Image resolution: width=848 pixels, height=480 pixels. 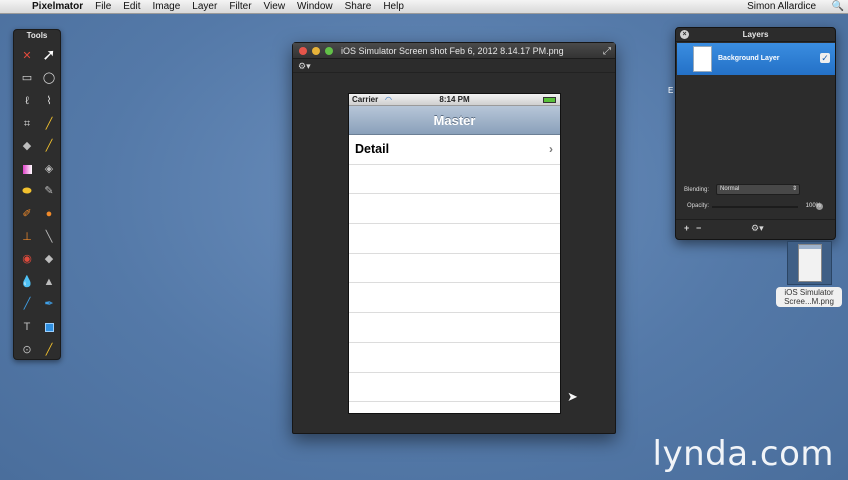 What do you see at coordinates (684, 34) in the screenshot?
I see `close-icon: ×` at bounding box center [684, 34].